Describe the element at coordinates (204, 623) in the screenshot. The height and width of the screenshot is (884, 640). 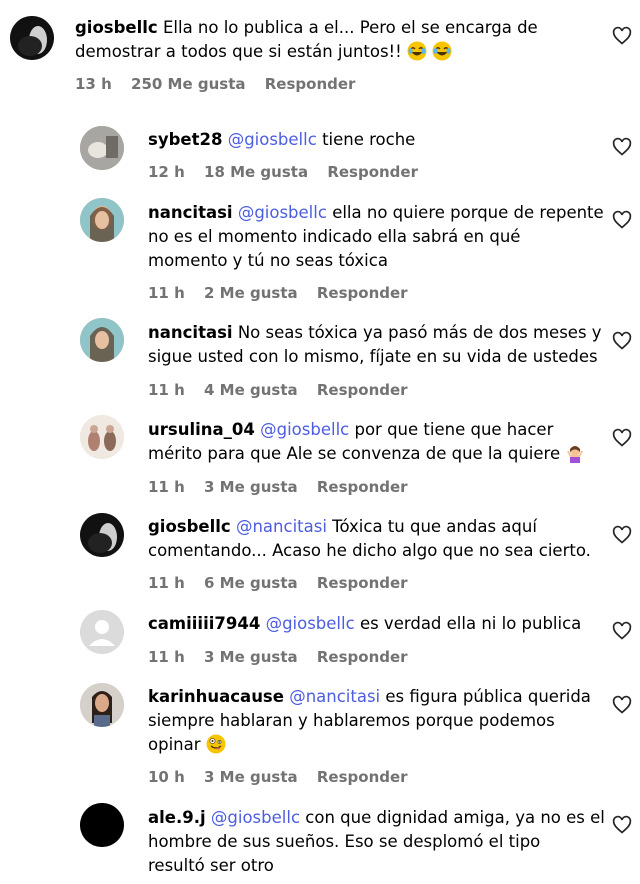
I see `comment-username: camiiiii7944` at that location.